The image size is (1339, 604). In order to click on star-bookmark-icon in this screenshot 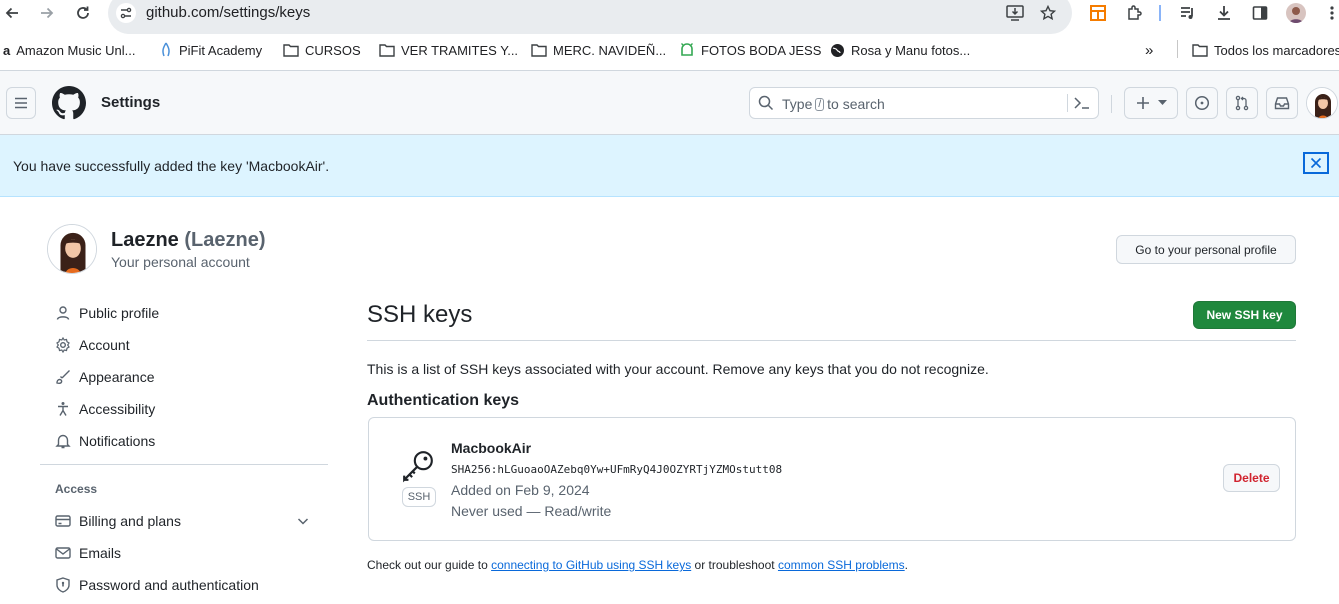, I will do `click(1048, 13)`.